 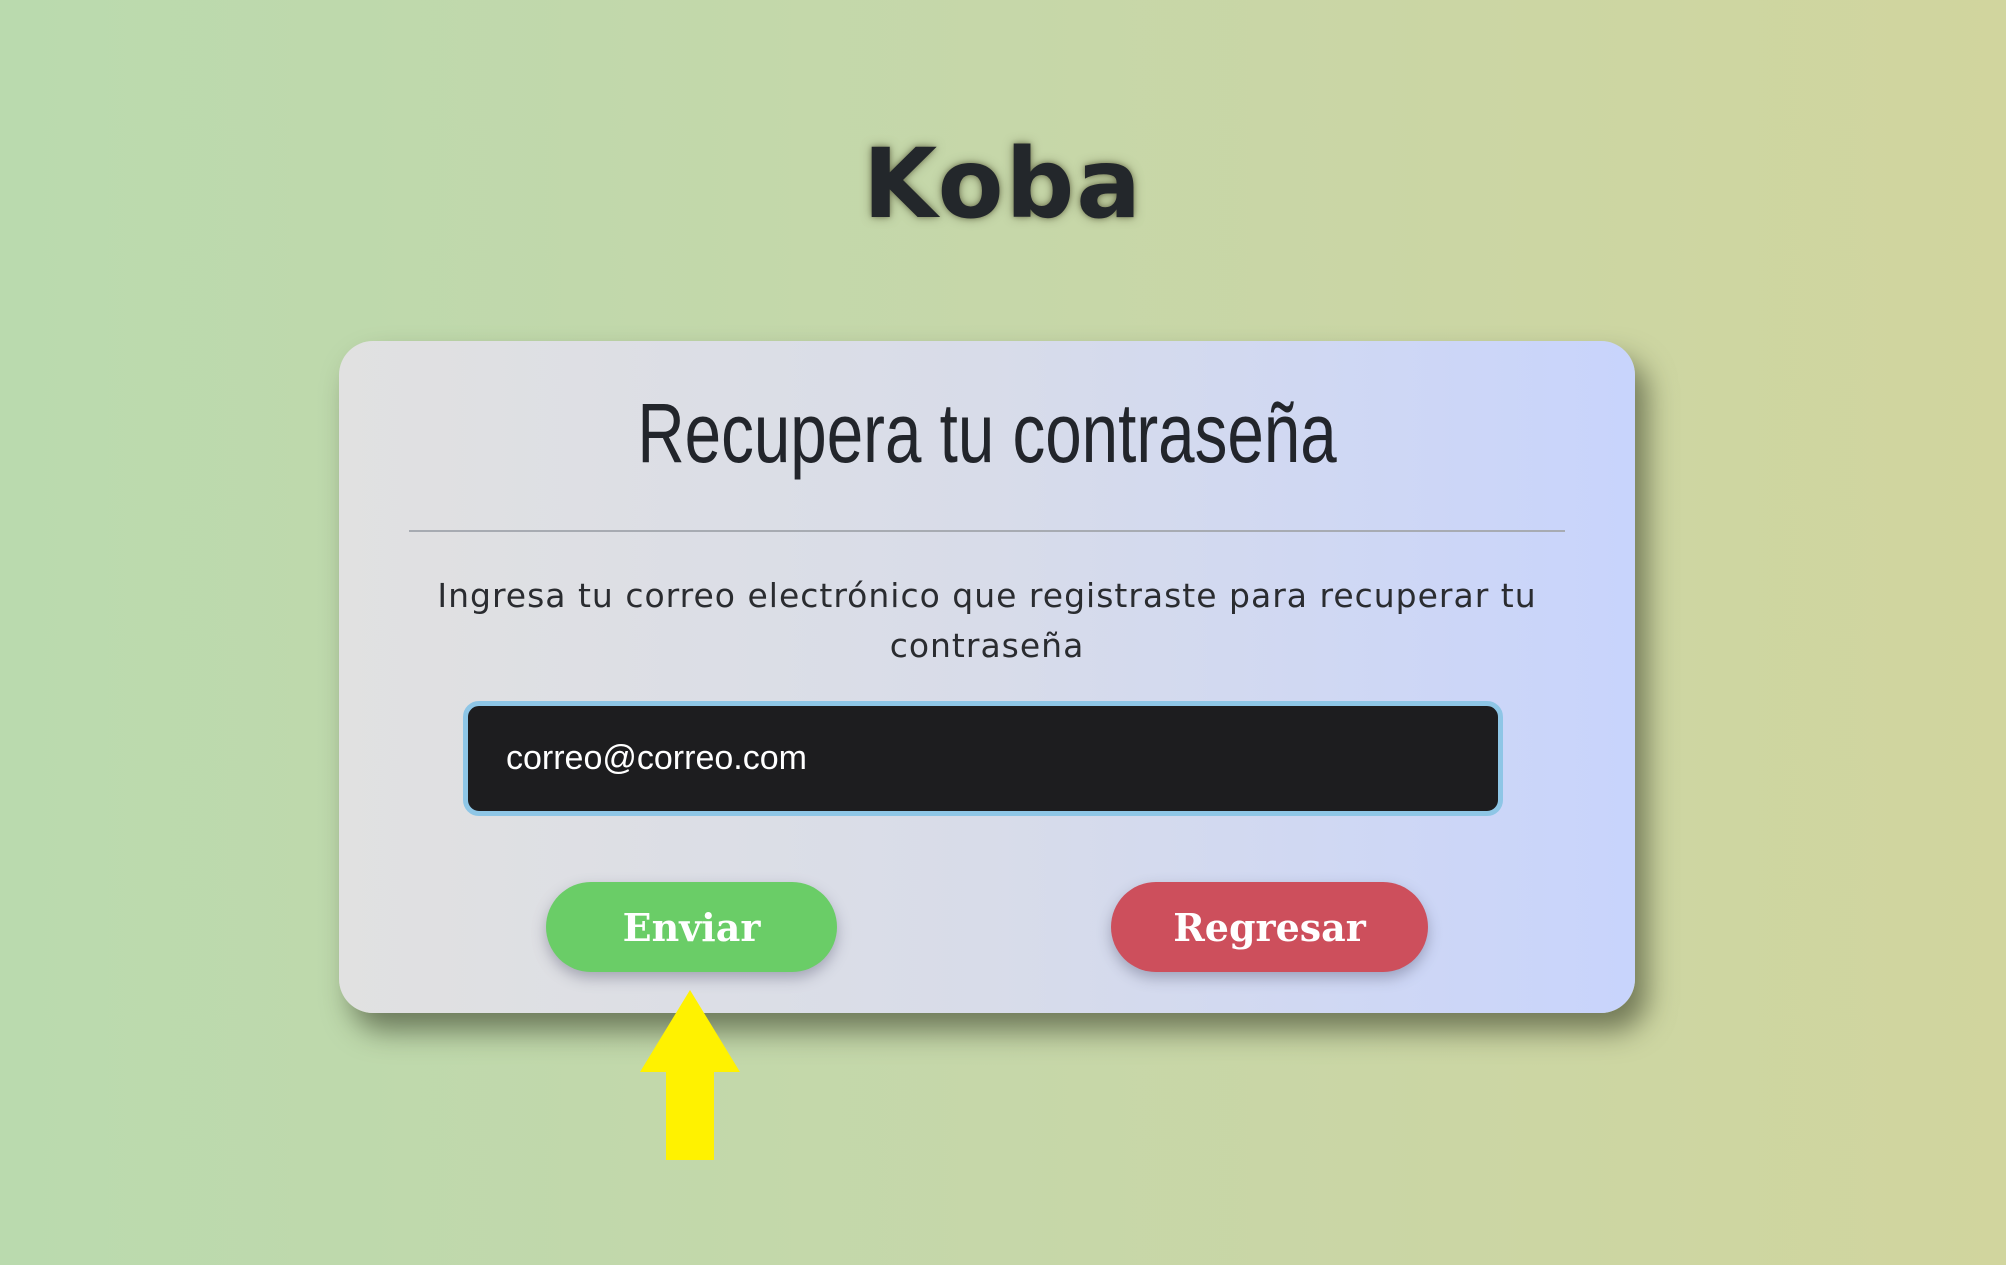 I want to click on divider, so click(x=987, y=531).